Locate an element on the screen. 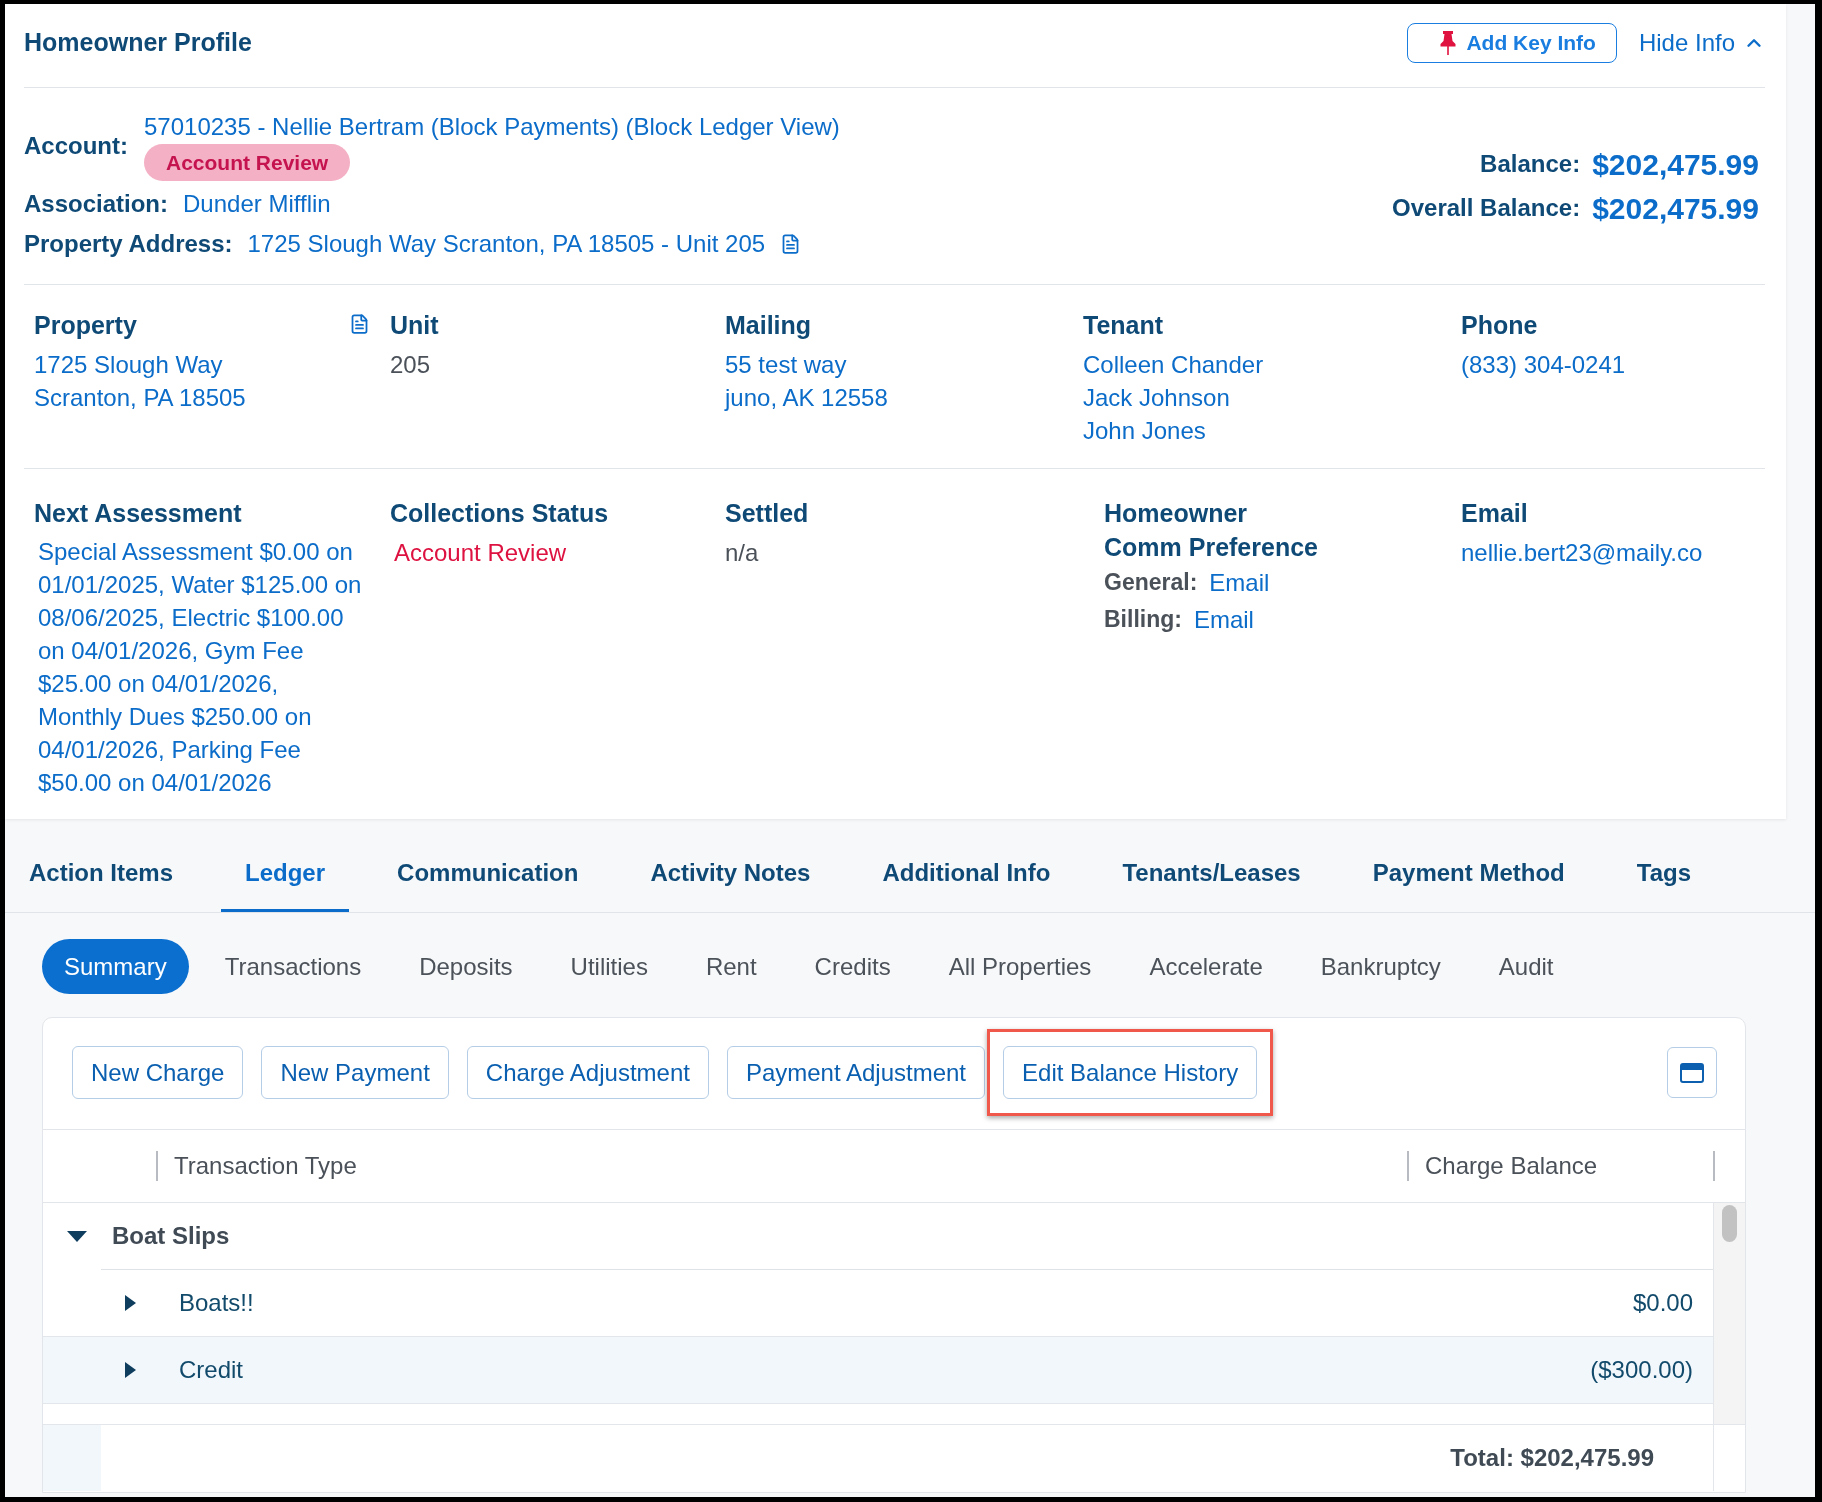  detail-link: 1725 Slough Way is located at coordinates (128, 364).